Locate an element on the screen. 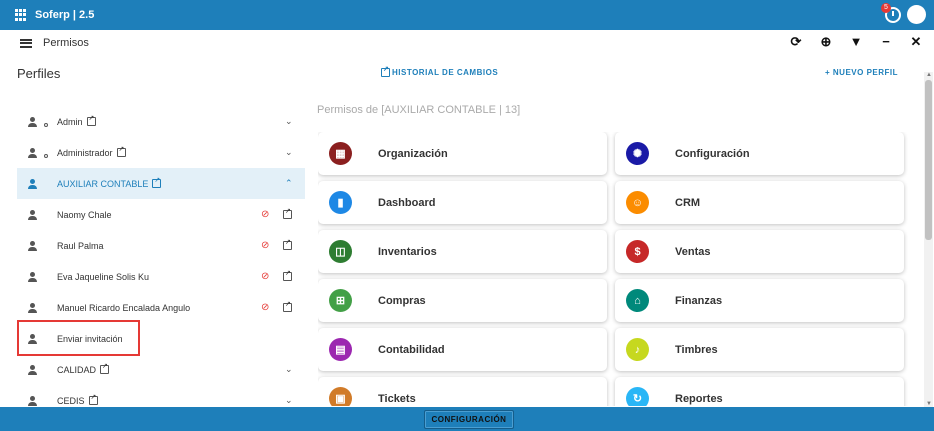 Image resolution: width=934 pixels, height=431 pixels. profile-item-admin: Admin ⌄ is located at coordinates (161, 121).